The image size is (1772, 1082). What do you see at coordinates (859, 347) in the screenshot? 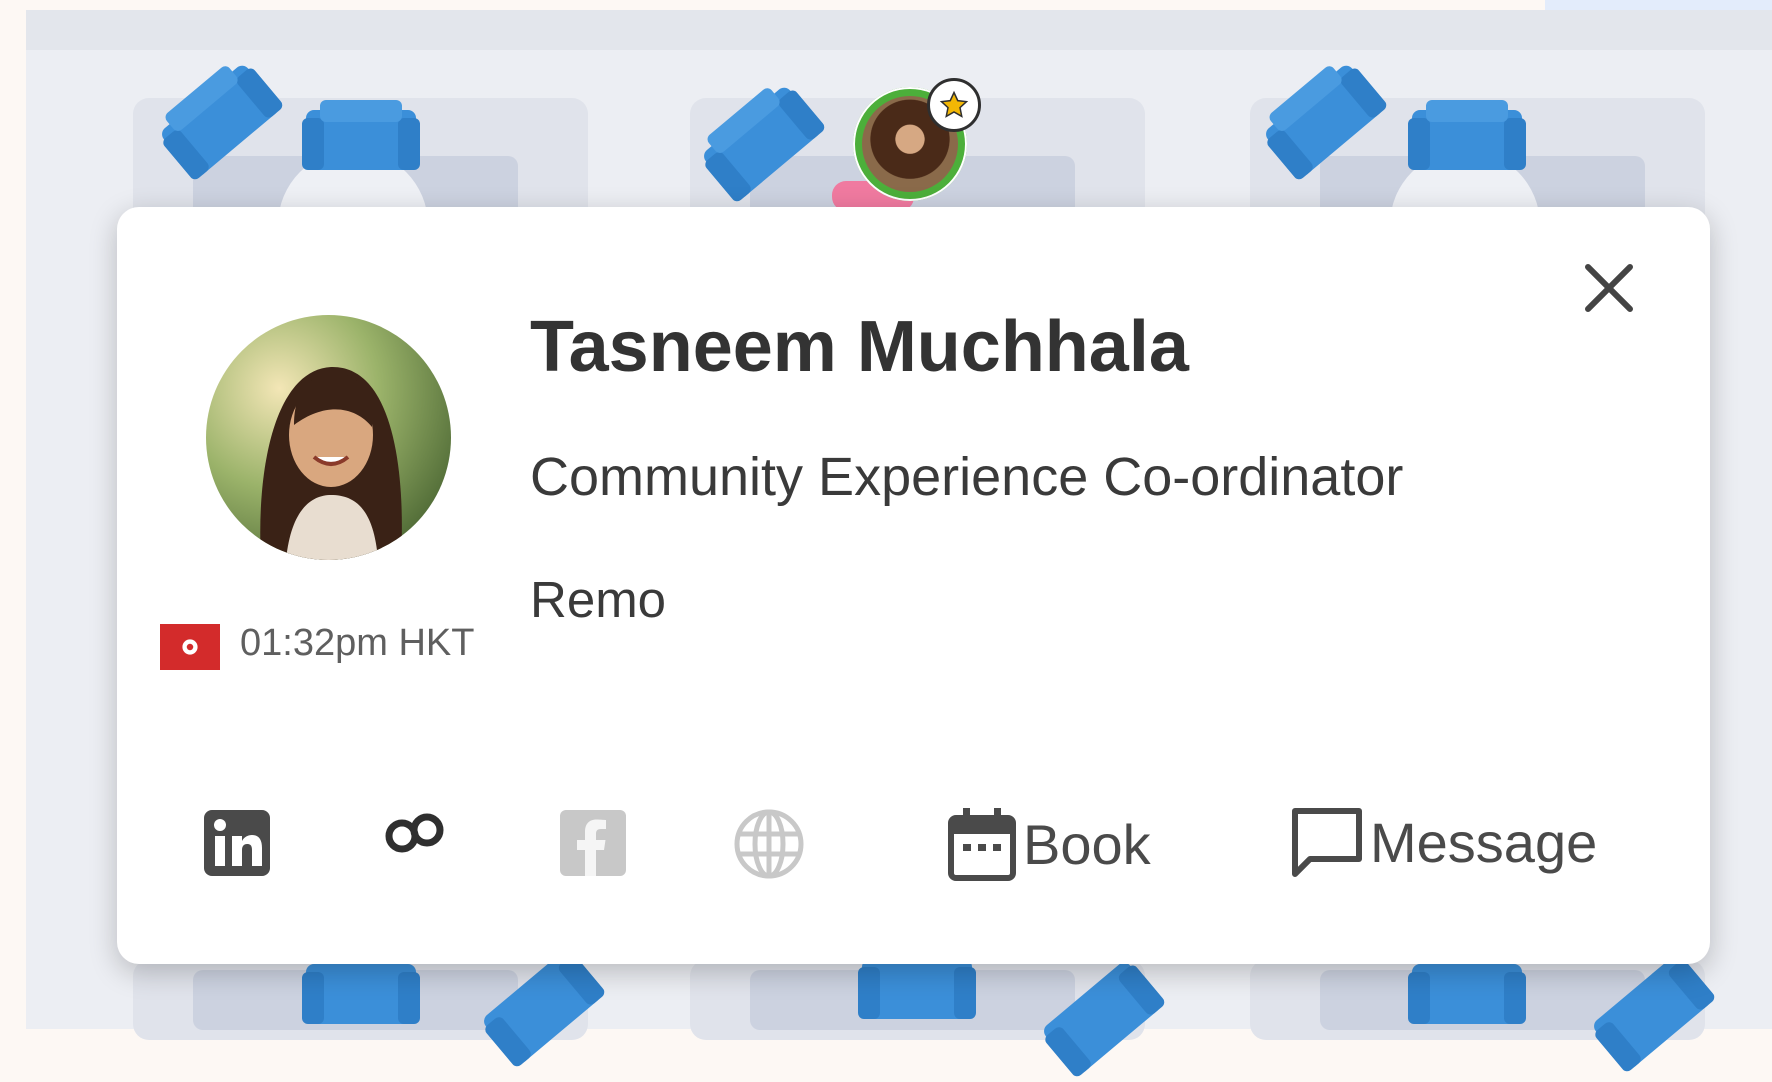
I see `profile-name: Tasneem Muchhala` at bounding box center [859, 347].